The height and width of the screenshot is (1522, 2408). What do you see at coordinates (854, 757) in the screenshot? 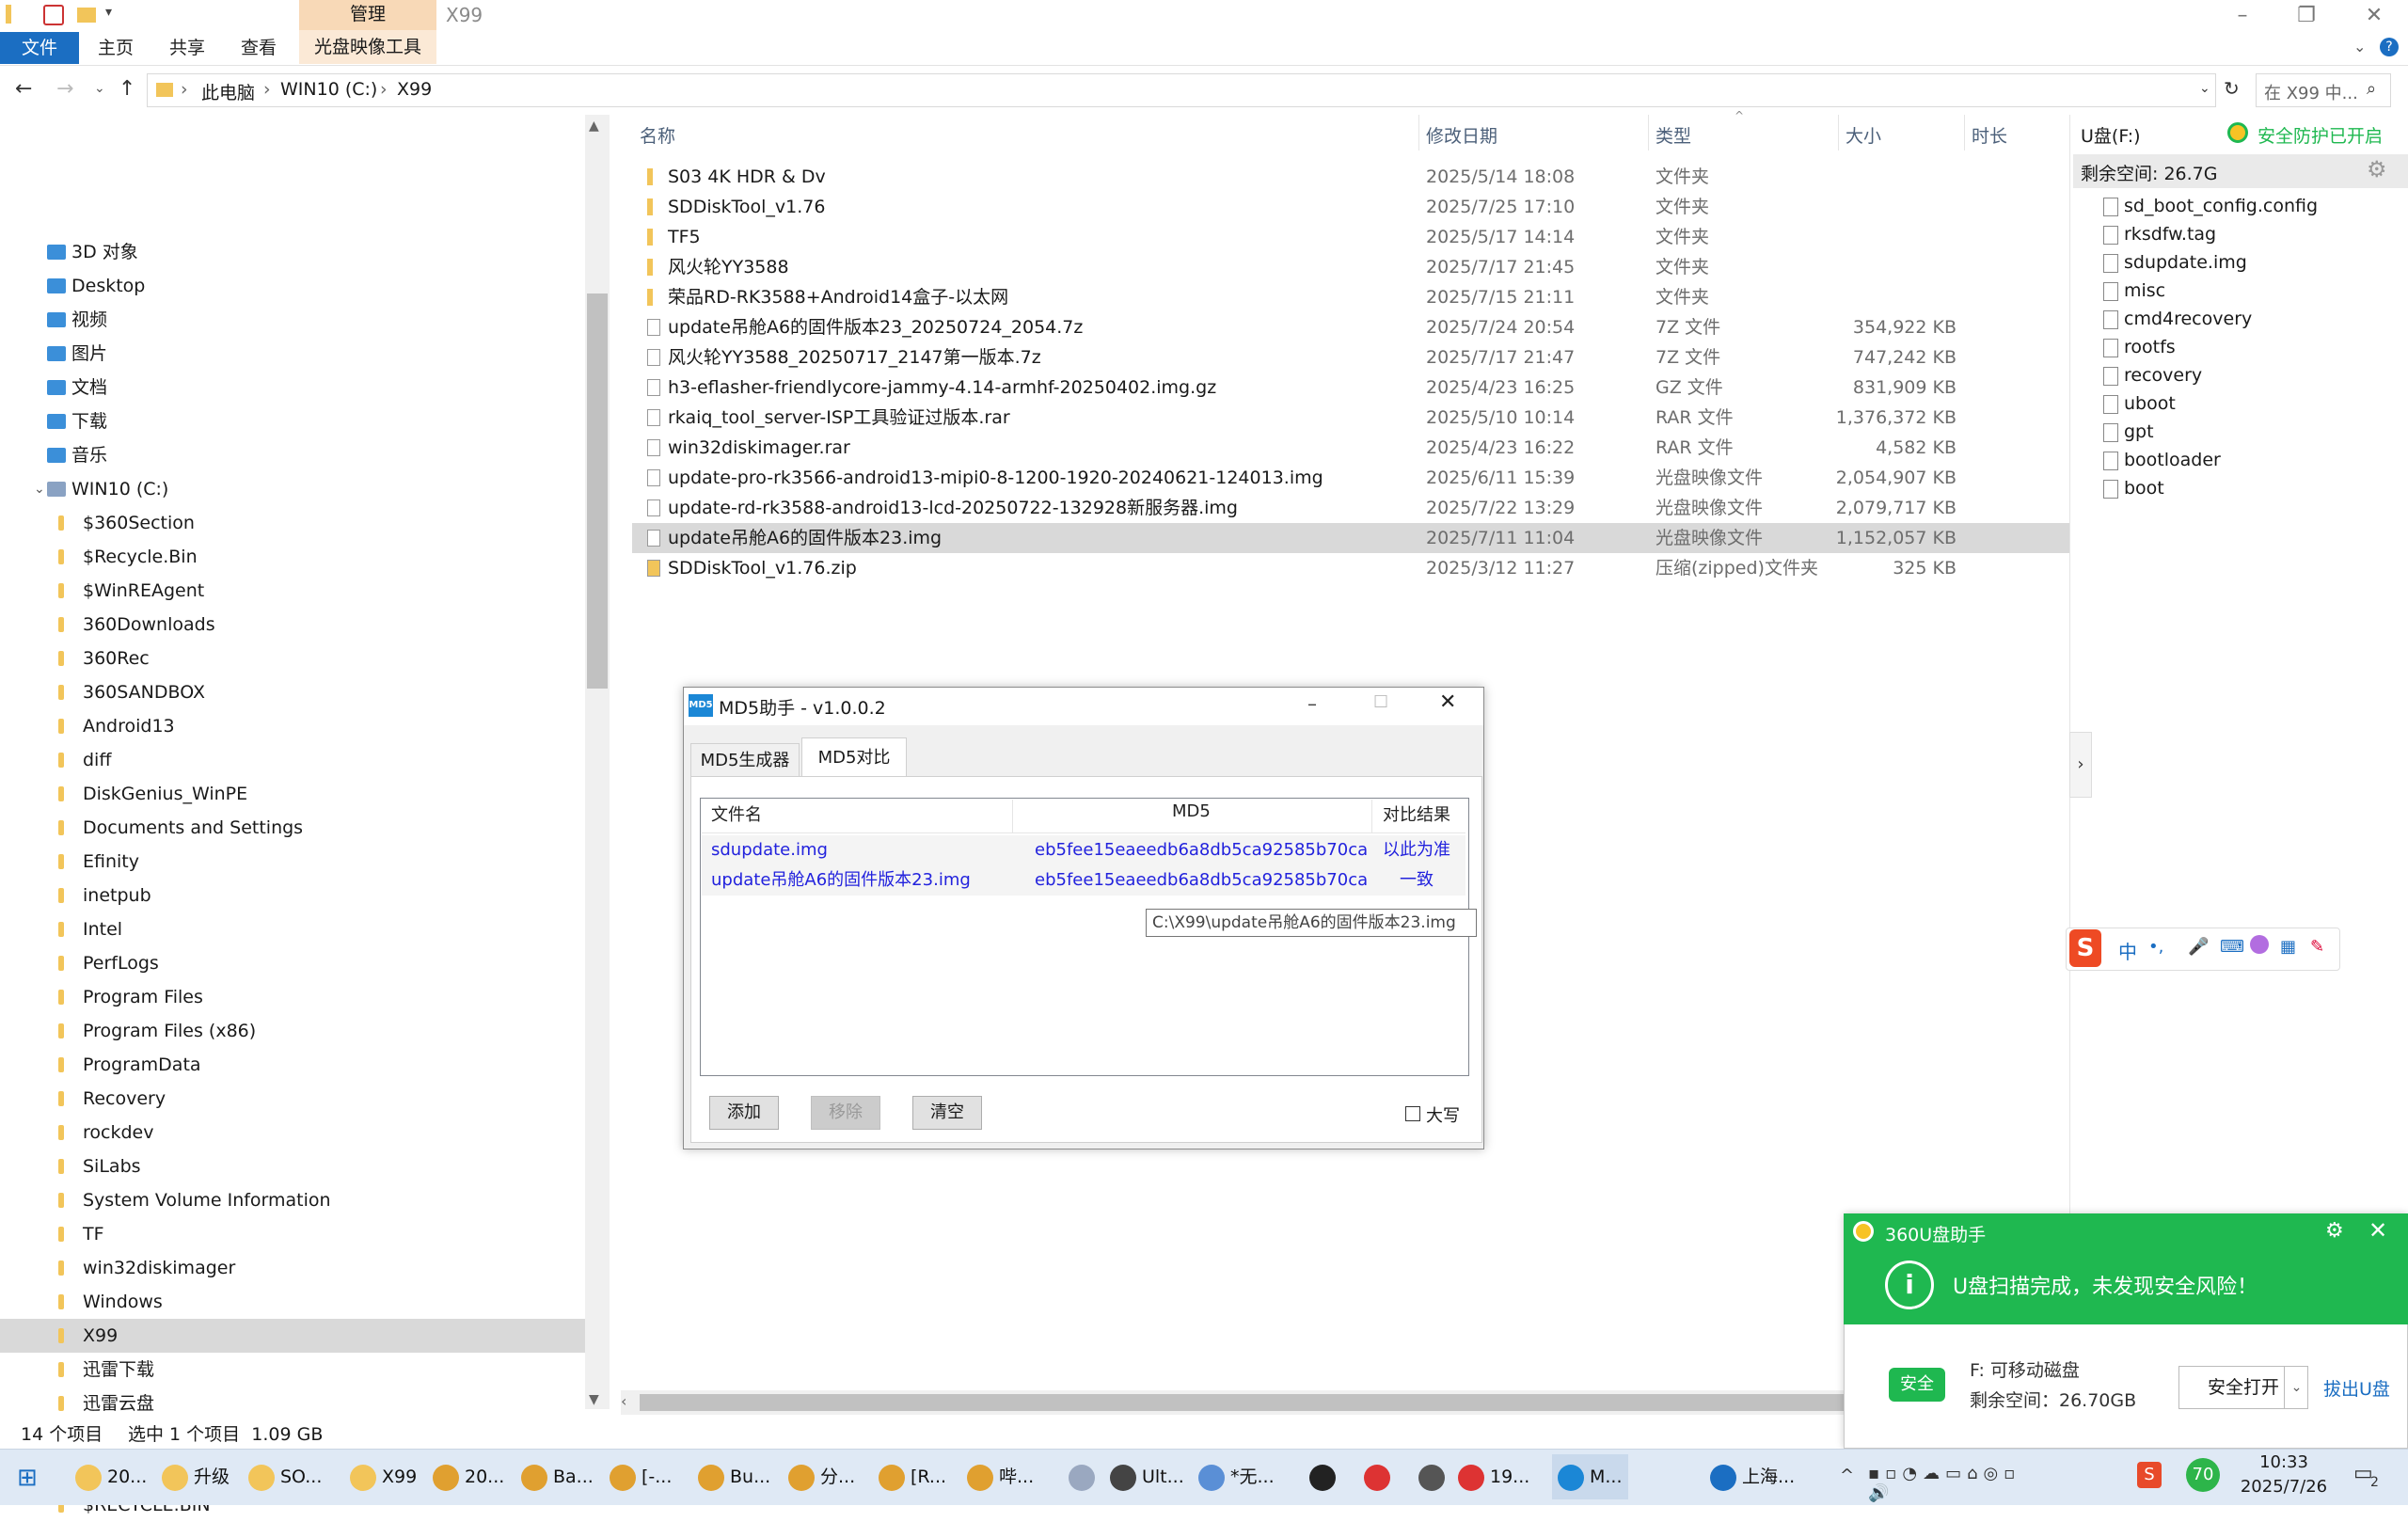
I see `tab-md5-compare: MD5对比` at bounding box center [854, 757].